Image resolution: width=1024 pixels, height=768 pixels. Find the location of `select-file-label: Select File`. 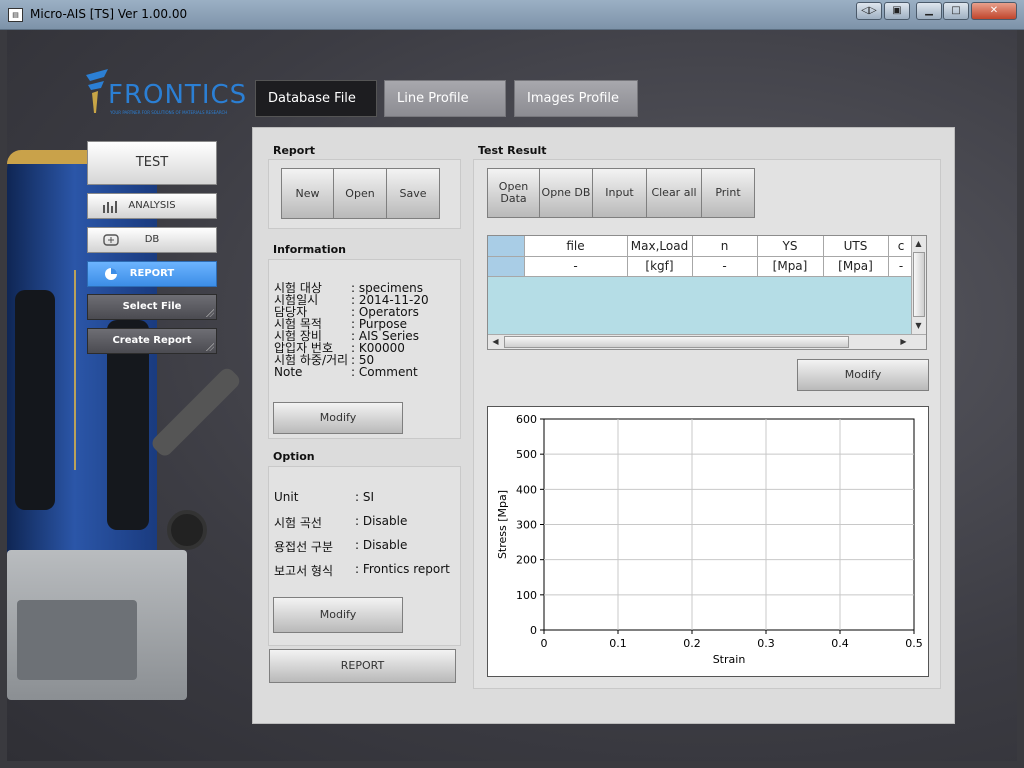

select-file-label: Select File is located at coordinates (152, 306).